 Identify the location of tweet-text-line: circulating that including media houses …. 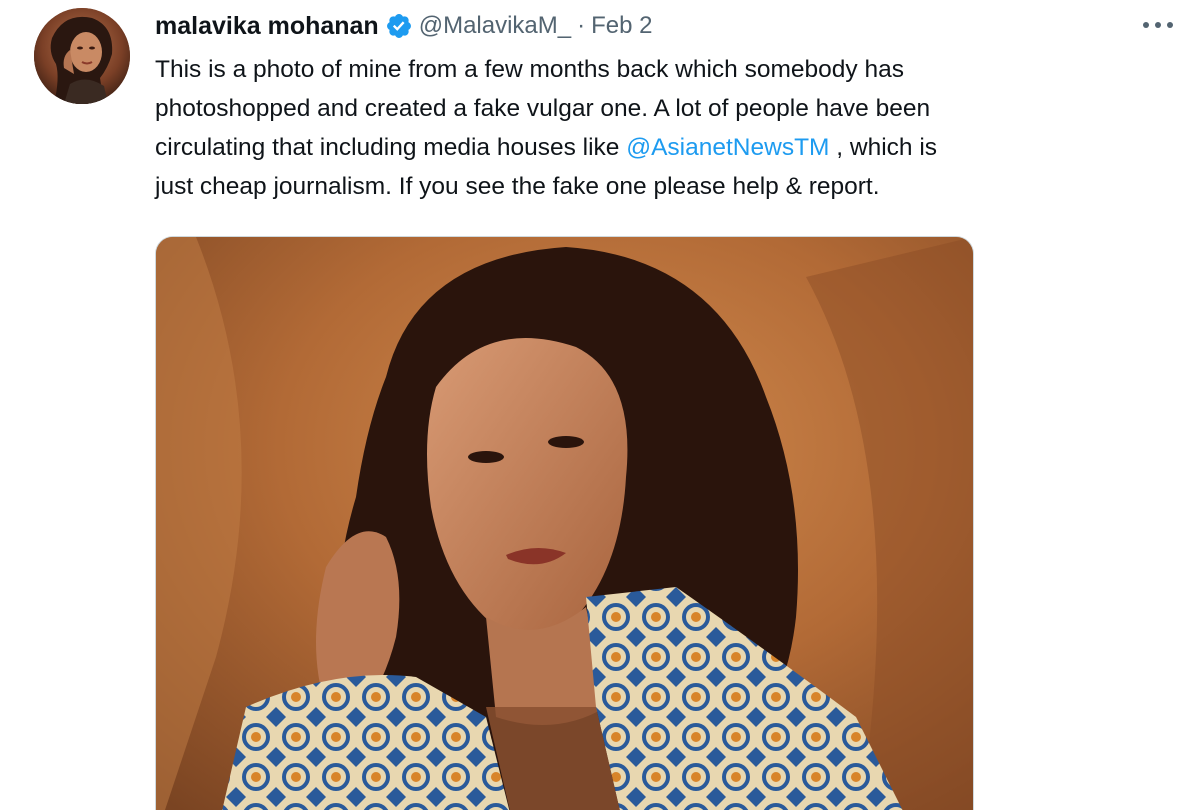
(655, 147).